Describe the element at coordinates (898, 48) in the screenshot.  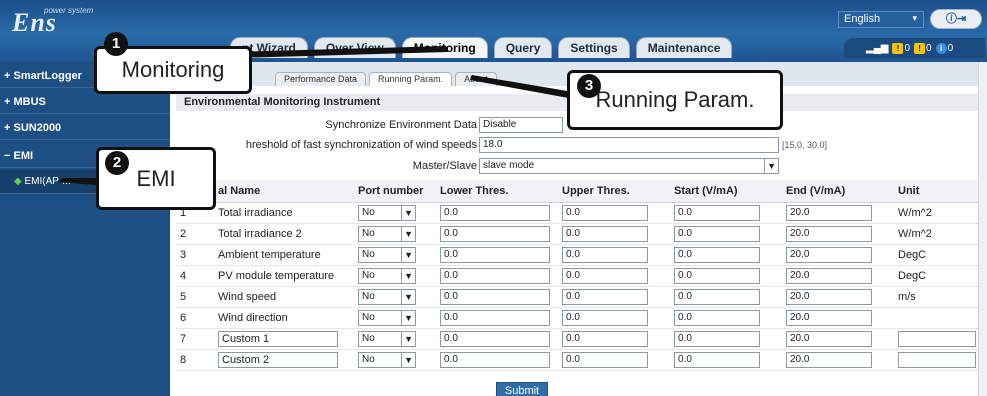
I see `warning-icon: !` at that location.